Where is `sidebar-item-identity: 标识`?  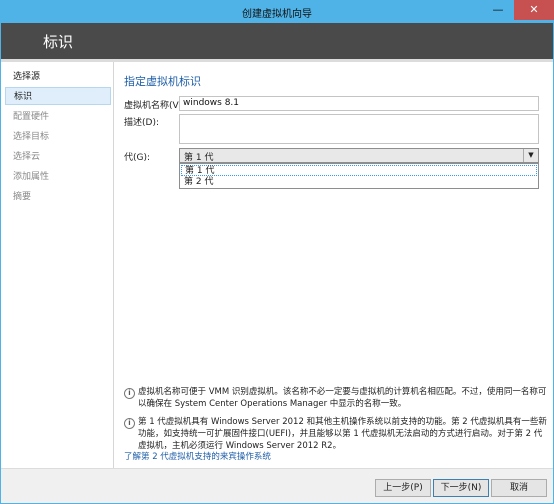 sidebar-item-identity: 标识 is located at coordinates (58, 96).